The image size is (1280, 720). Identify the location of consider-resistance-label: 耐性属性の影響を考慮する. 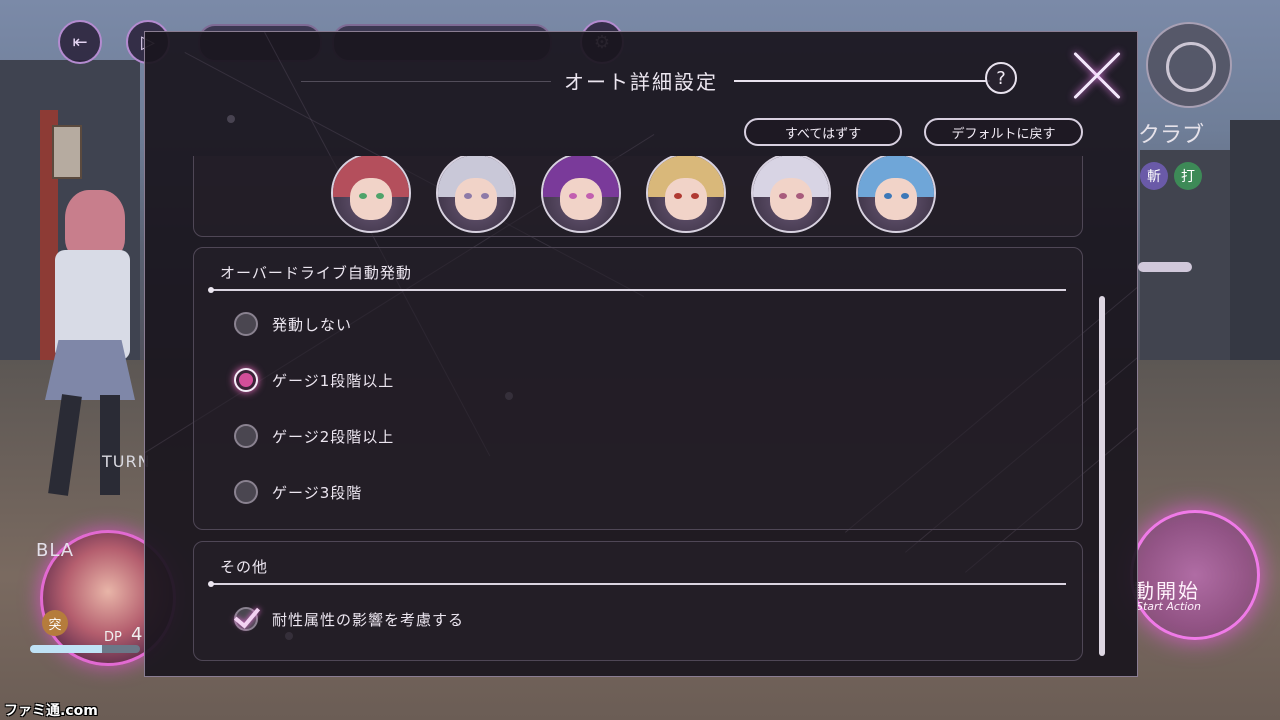
(368, 619).